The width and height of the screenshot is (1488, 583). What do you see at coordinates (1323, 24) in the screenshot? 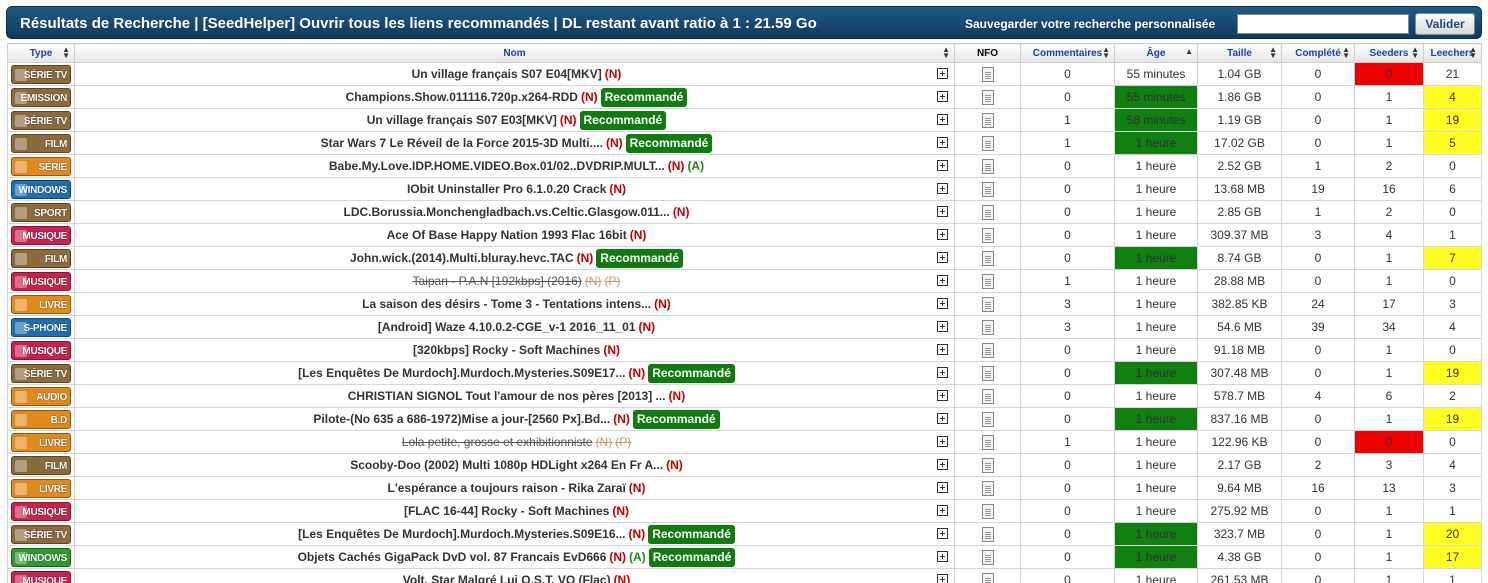
I see `save-search-input` at bounding box center [1323, 24].